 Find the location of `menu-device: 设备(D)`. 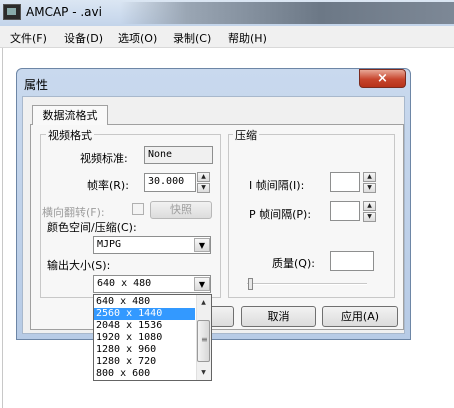

menu-device: 设备(D) is located at coordinates (83, 38).